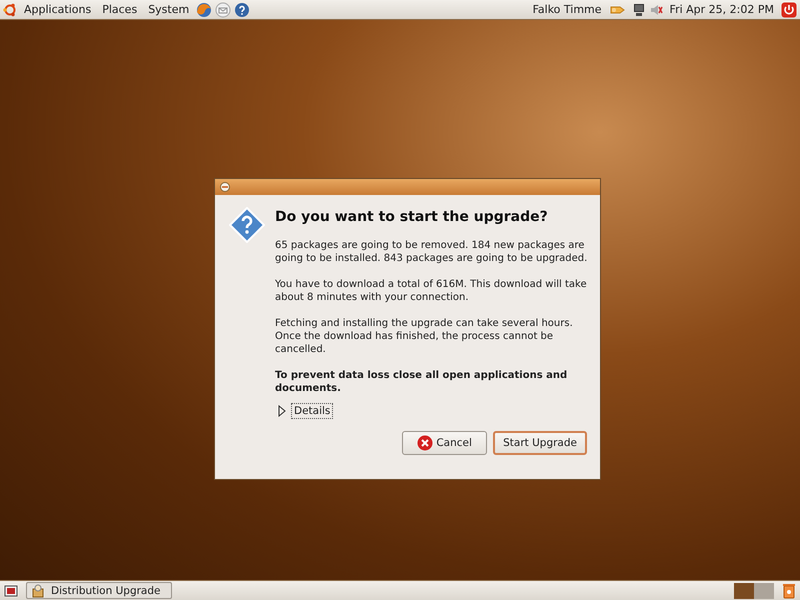 This screenshot has width=800, height=600. I want to click on question-icon, so click(247, 225).